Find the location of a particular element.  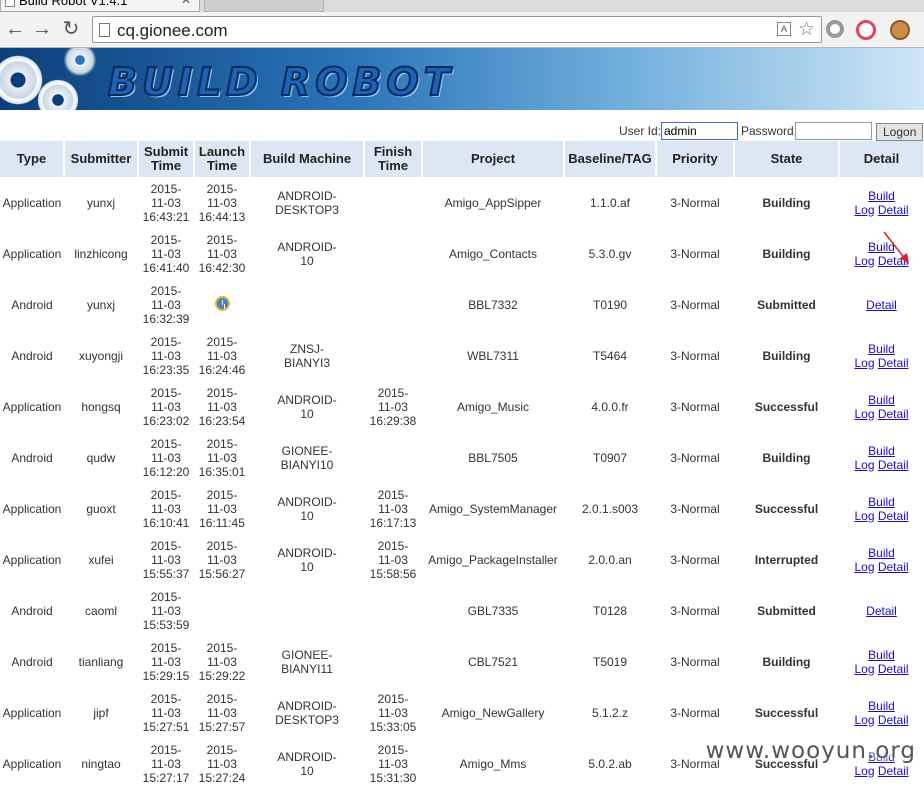

project-cell: Amigo_Contacts is located at coordinates (493, 253).